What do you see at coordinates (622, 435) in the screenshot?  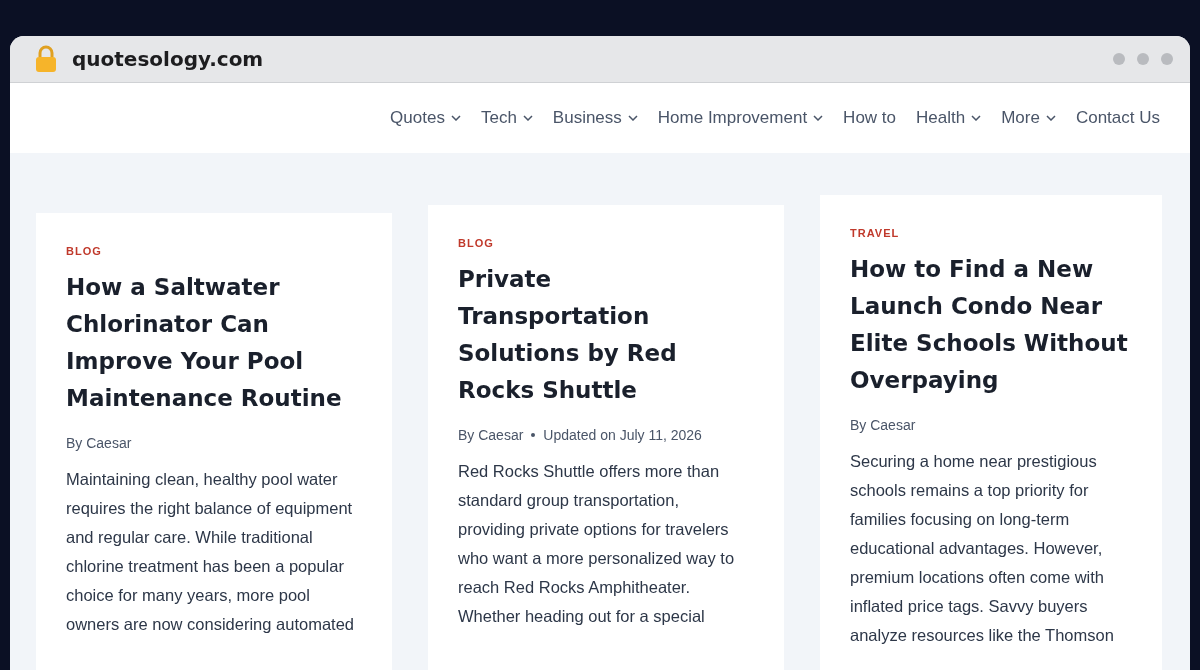 I see `updated-date: Updated on July 11, 2026` at bounding box center [622, 435].